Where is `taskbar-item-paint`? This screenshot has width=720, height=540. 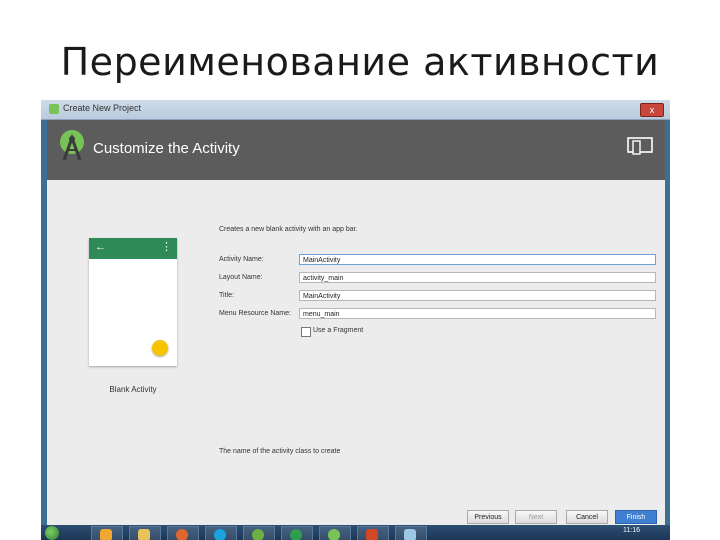 taskbar-item-paint is located at coordinates (411, 533).